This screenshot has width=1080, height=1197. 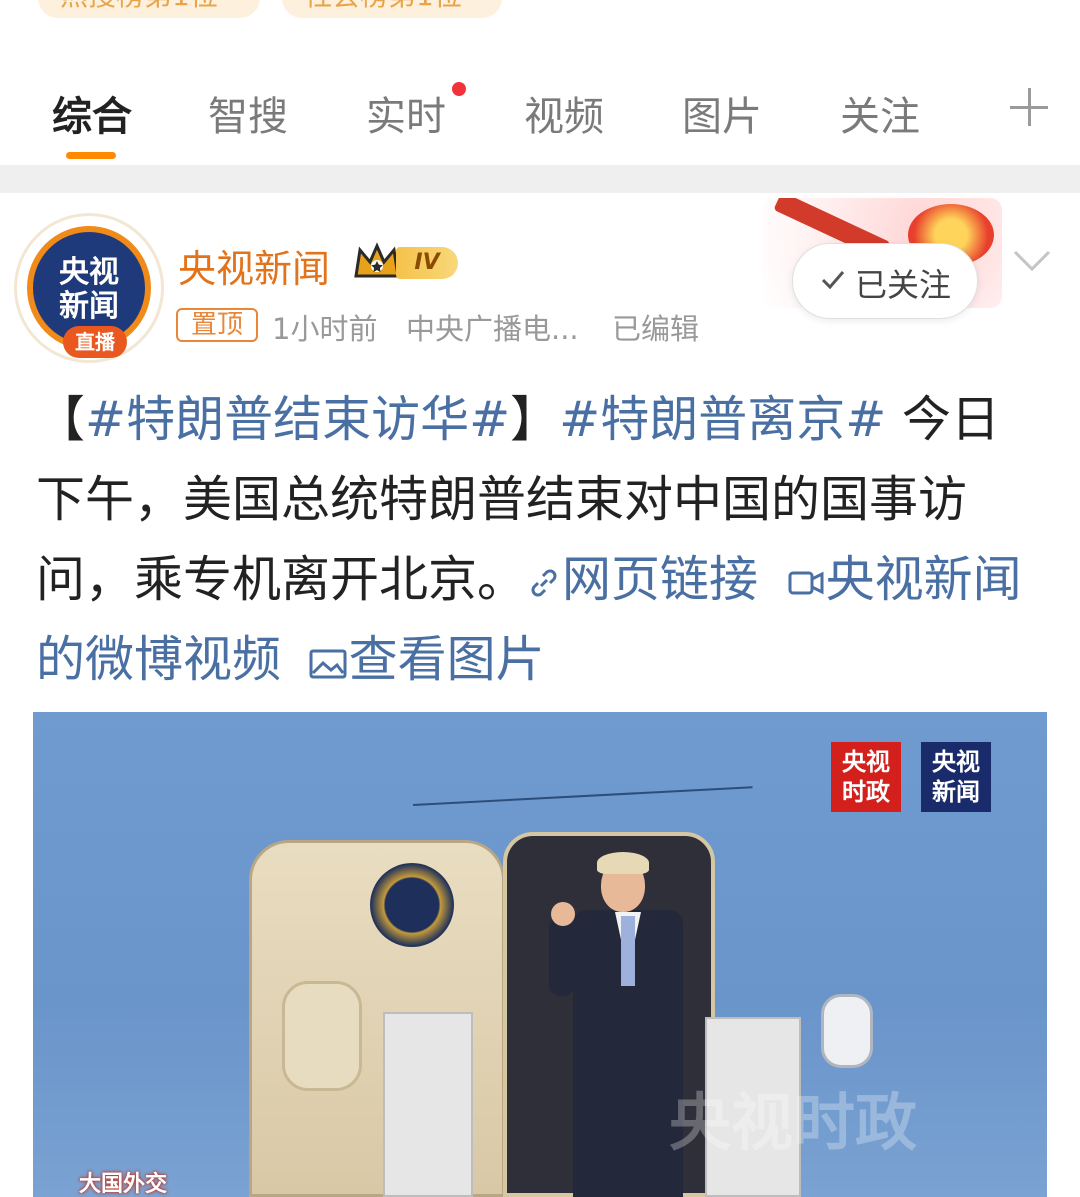 I want to click on link-icon, so click(x=544, y=582).